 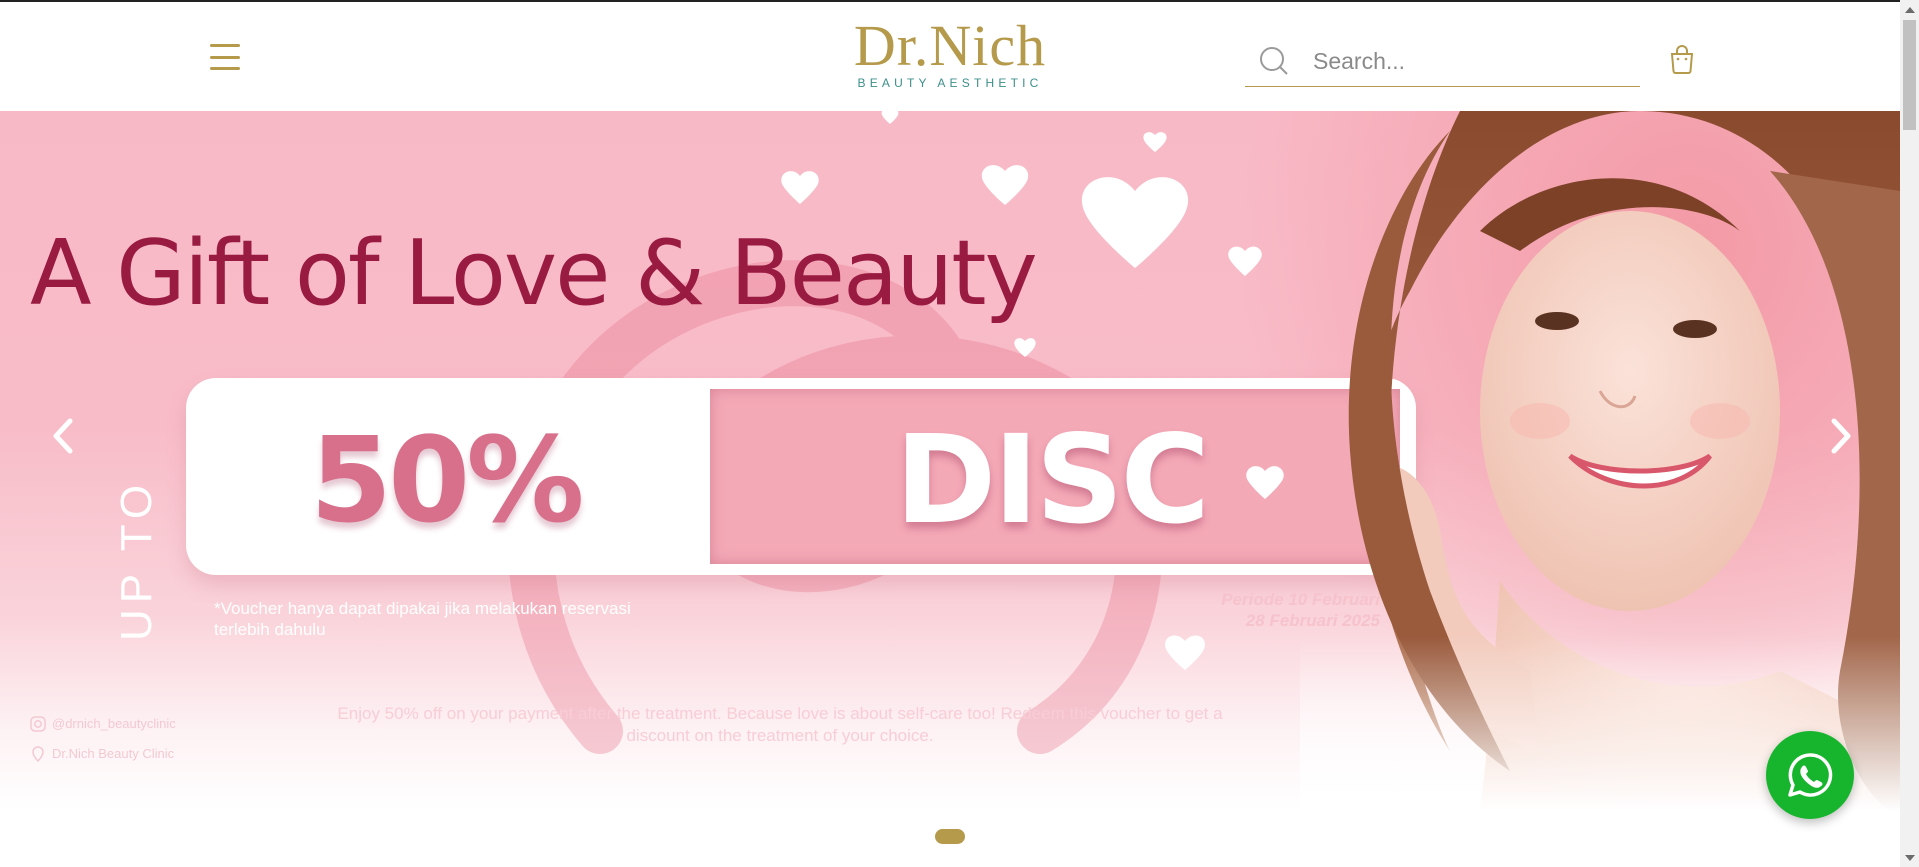 I want to click on discount-word: DISC, so click(x=1052, y=480).